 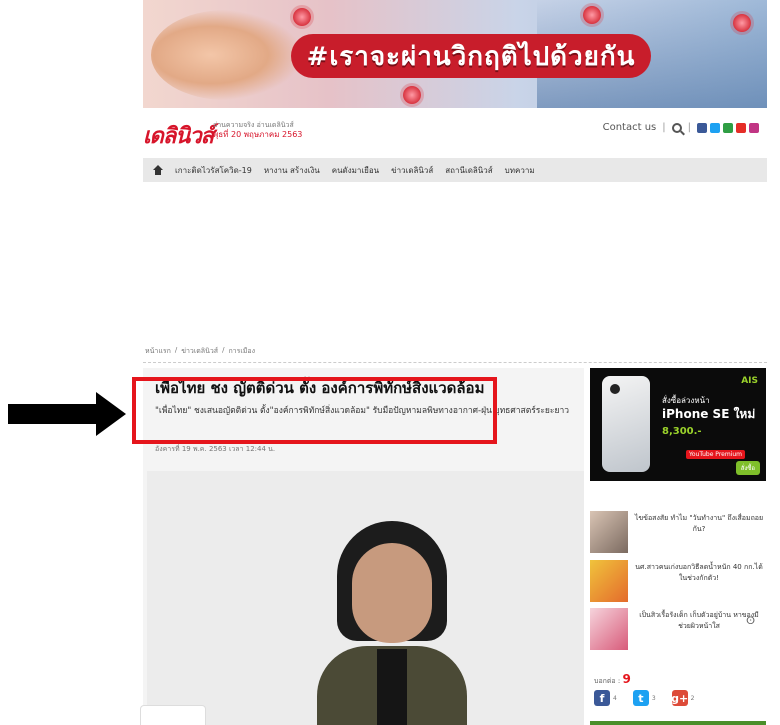 I want to click on arrow-right-icon, so click(x=67, y=414).